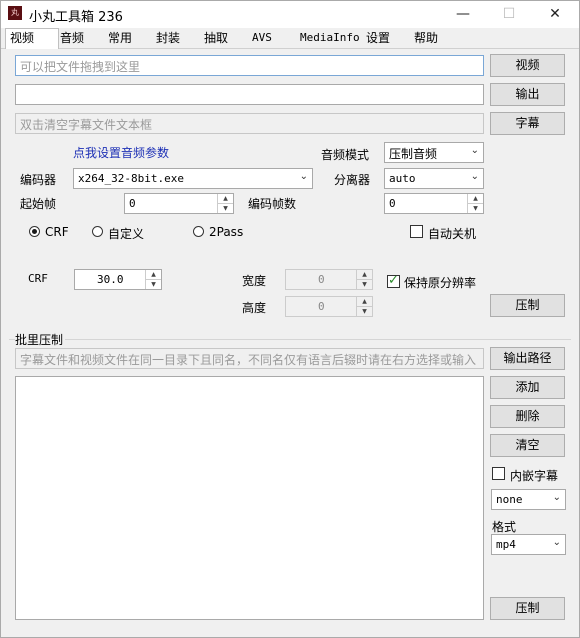 This screenshot has width=580, height=638. Describe the element at coordinates (527, 387) in the screenshot. I see `add-button: 添加` at that location.